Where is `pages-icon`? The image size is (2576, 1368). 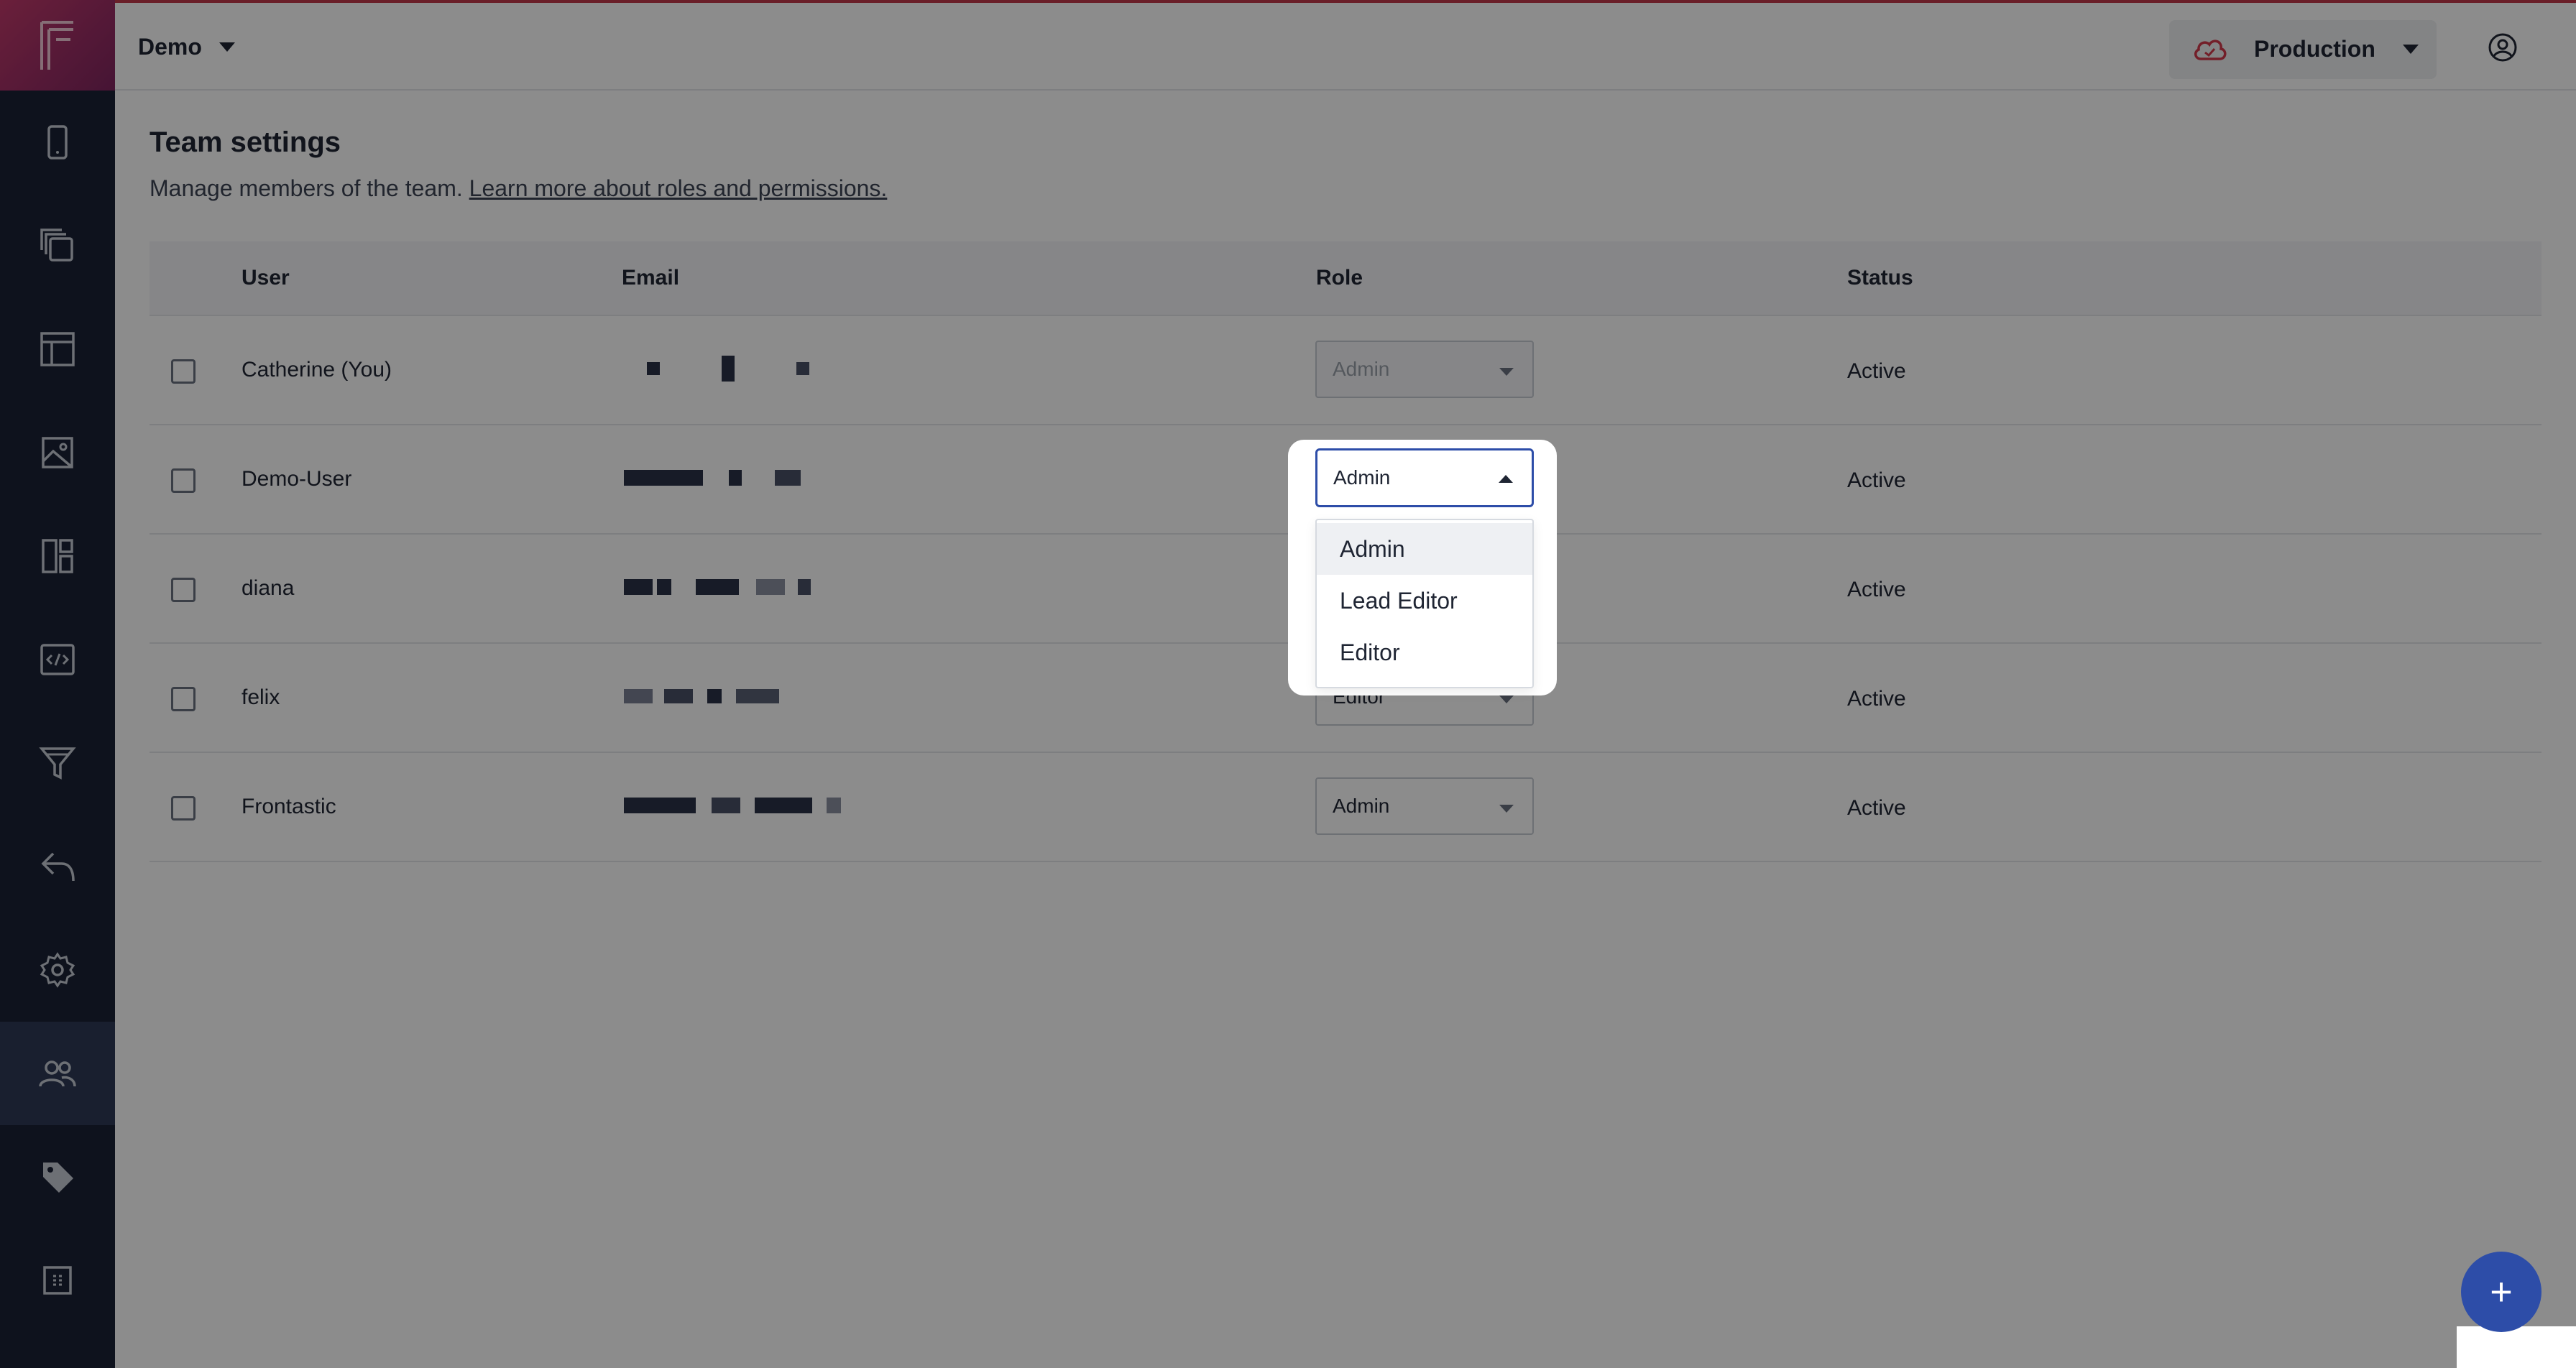
pages-icon is located at coordinates (56, 245).